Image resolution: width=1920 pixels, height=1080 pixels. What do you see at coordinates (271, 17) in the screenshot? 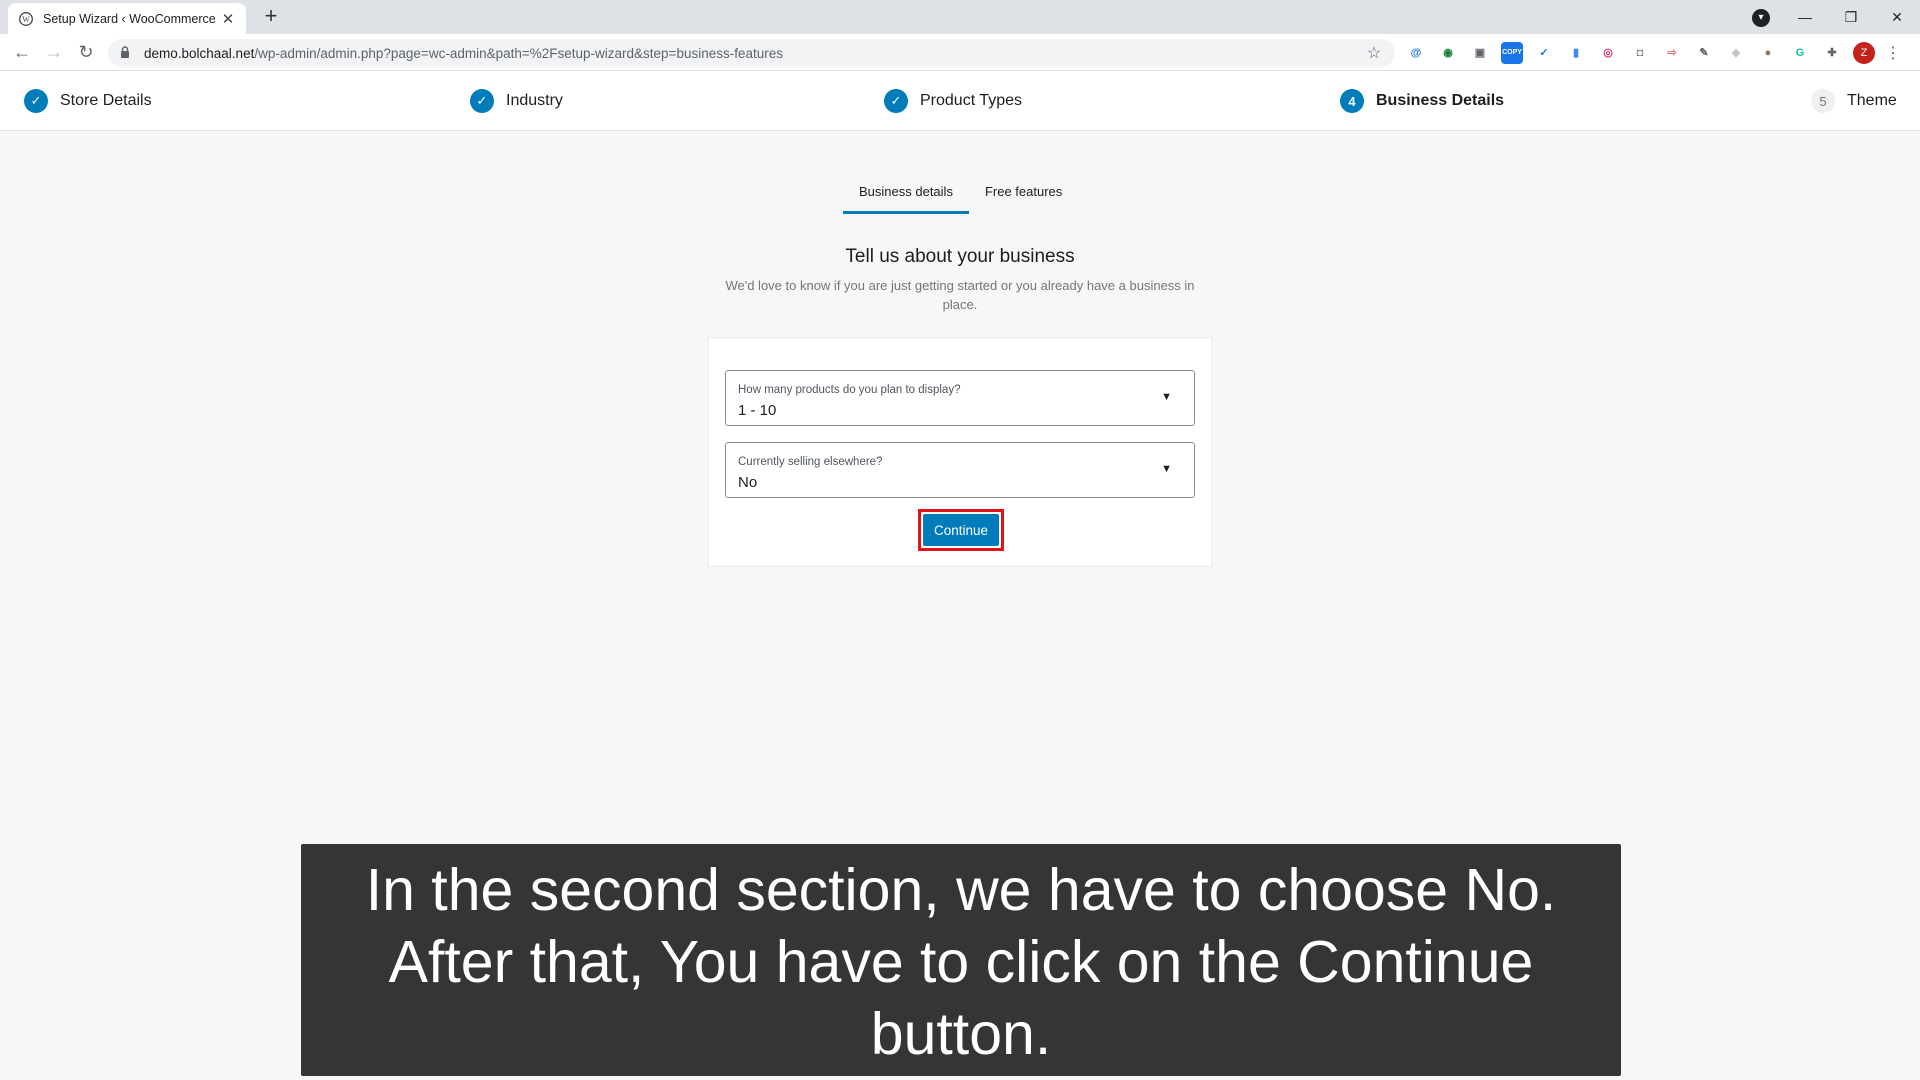
I see `new-tab-button: +` at bounding box center [271, 17].